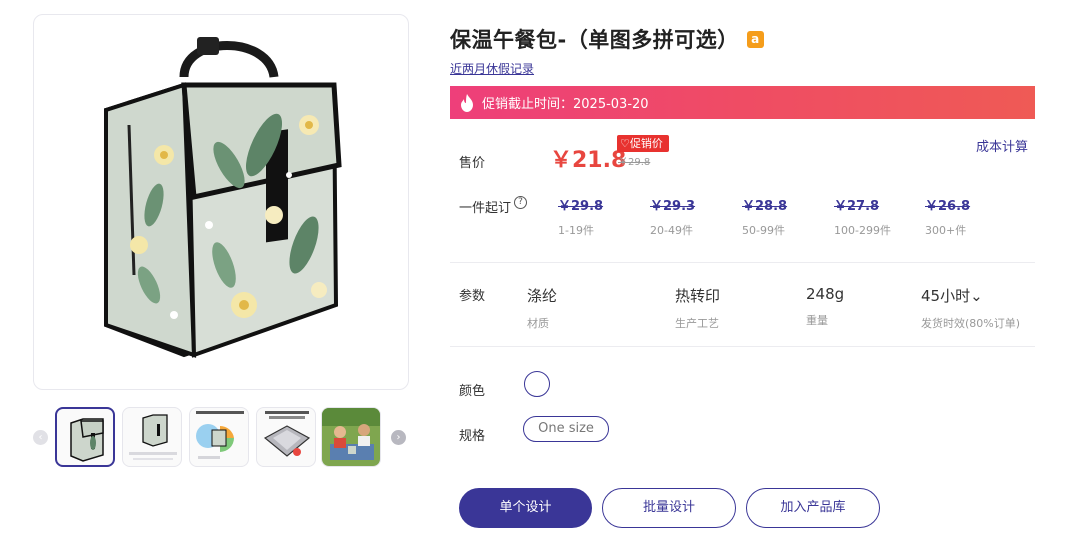 The image size is (1080, 538). Describe the element at coordinates (669, 508) in the screenshot. I see `batch-design-button: 批量设计` at that location.